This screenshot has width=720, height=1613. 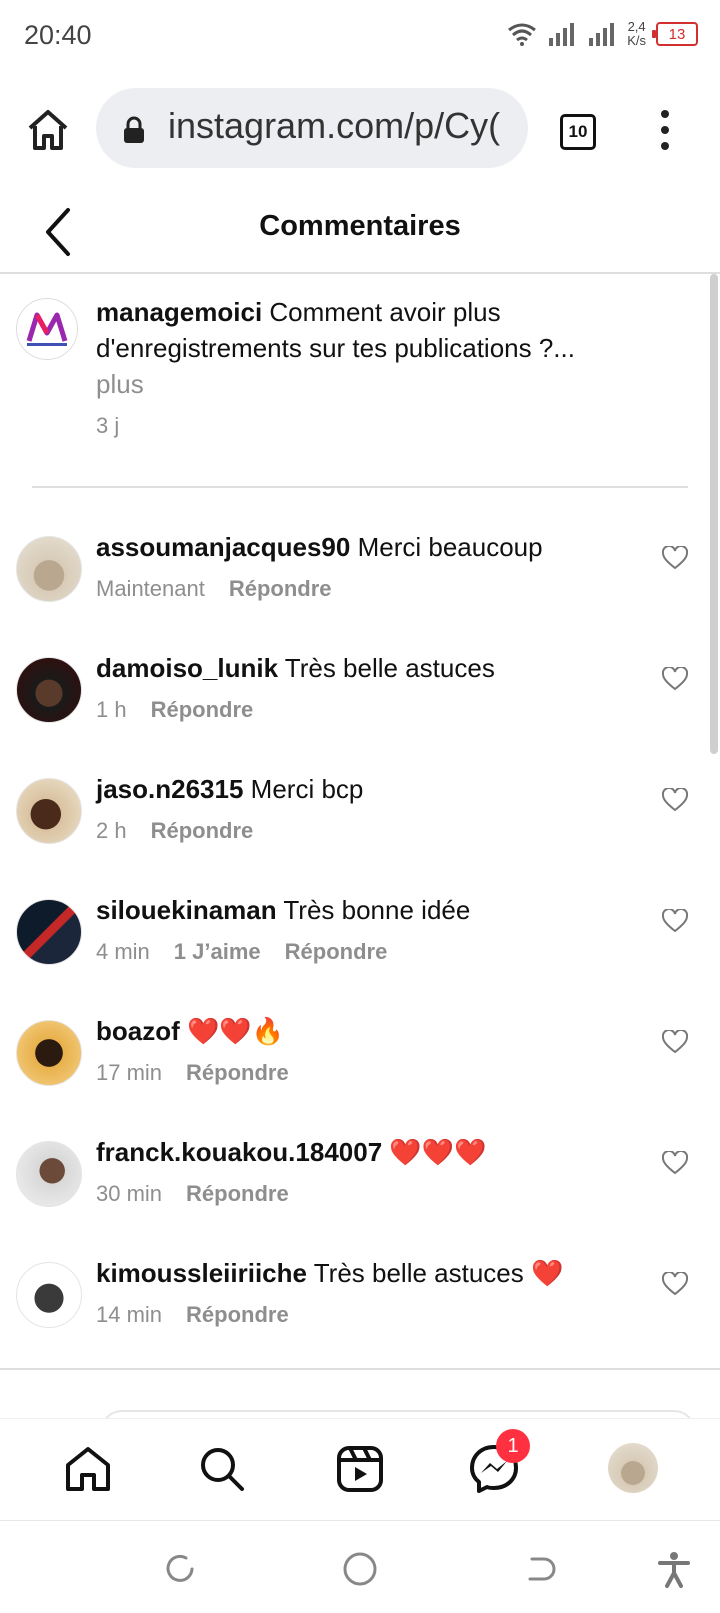 I want to click on comment-time: 4 min, so click(x=123, y=951).